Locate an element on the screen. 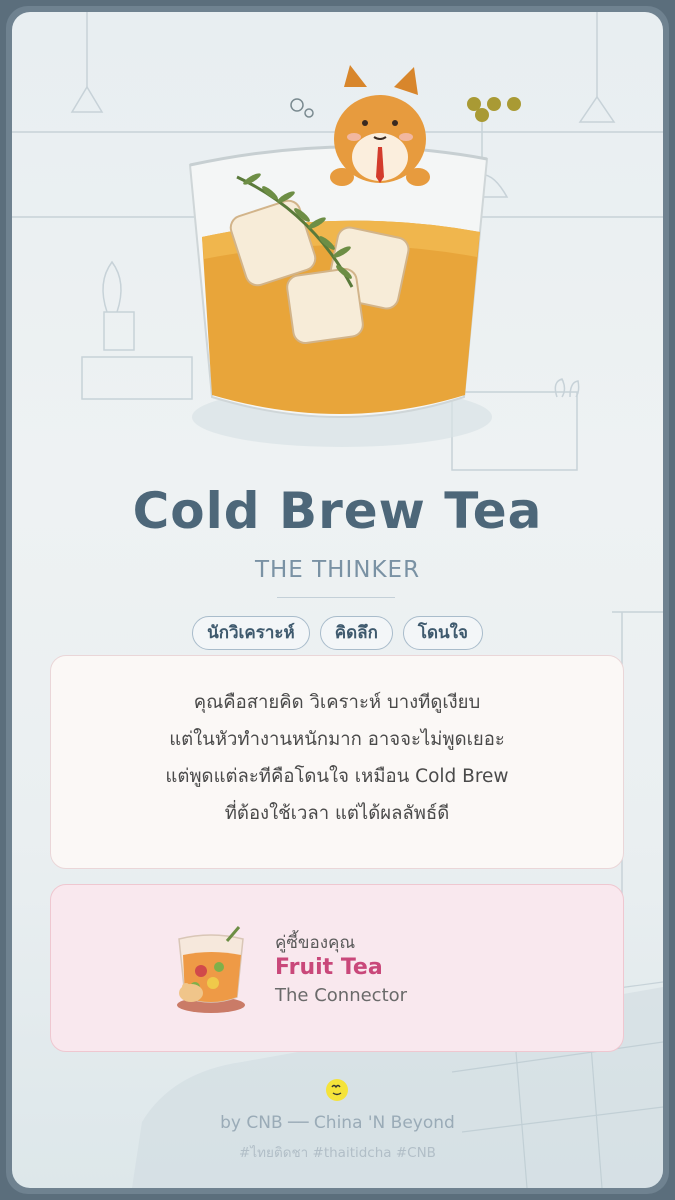 The image size is (675, 1200). footer-credit: by CNB ── China 'N Beyond is located at coordinates (337, 1123).